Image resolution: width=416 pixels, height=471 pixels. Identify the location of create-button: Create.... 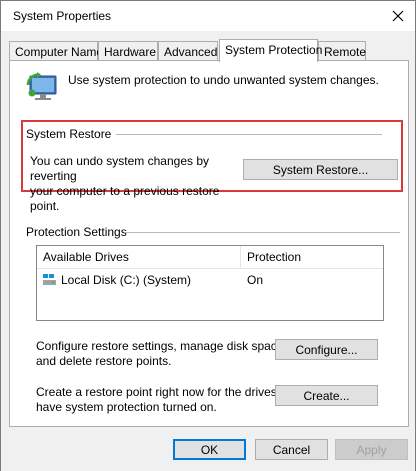
(326, 395).